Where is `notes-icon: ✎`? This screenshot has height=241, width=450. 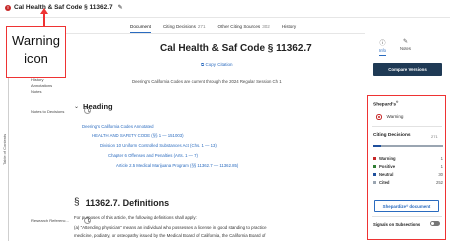 notes-icon: ✎ is located at coordinates (405, 42).